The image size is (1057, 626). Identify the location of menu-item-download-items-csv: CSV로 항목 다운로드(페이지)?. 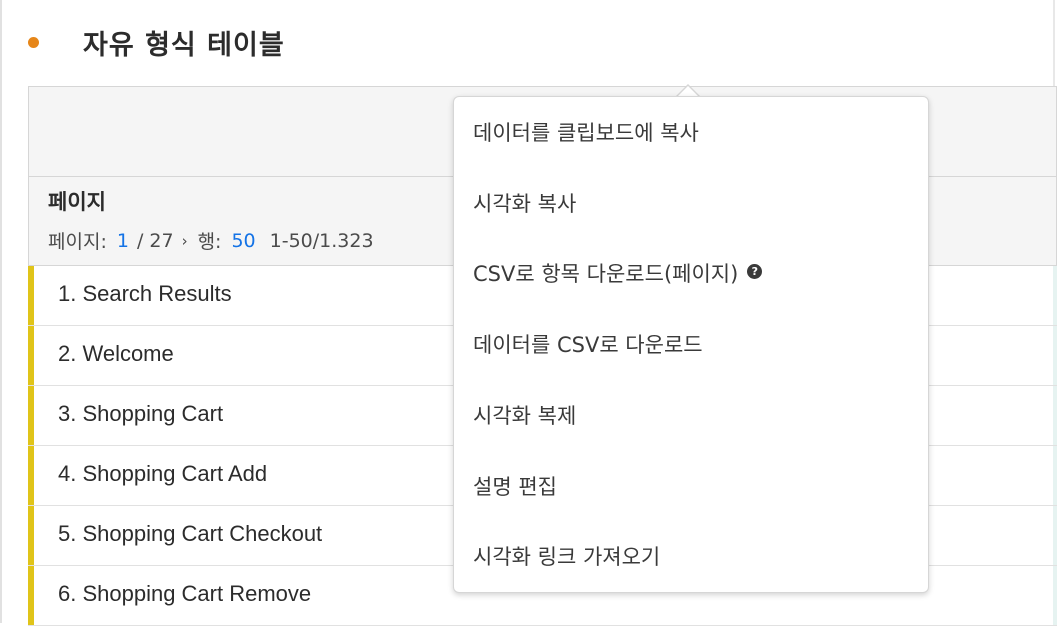
(691, 273).